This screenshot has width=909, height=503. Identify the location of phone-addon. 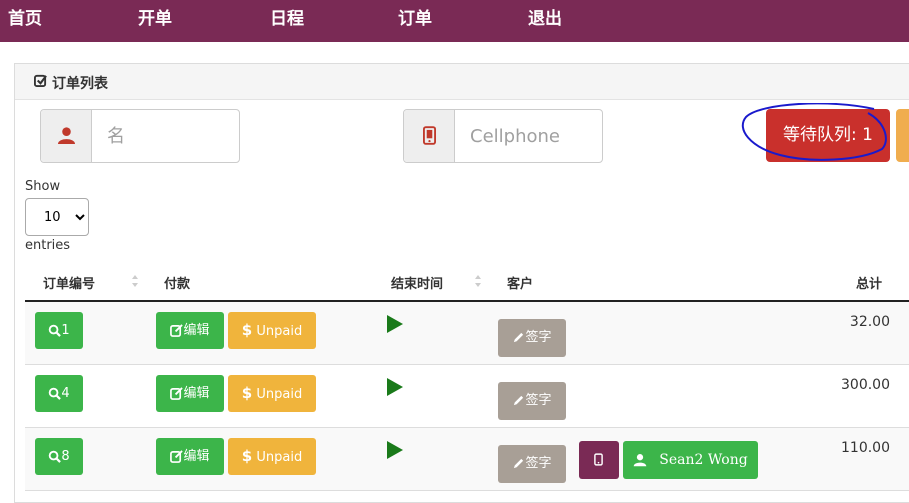
(429, 136).